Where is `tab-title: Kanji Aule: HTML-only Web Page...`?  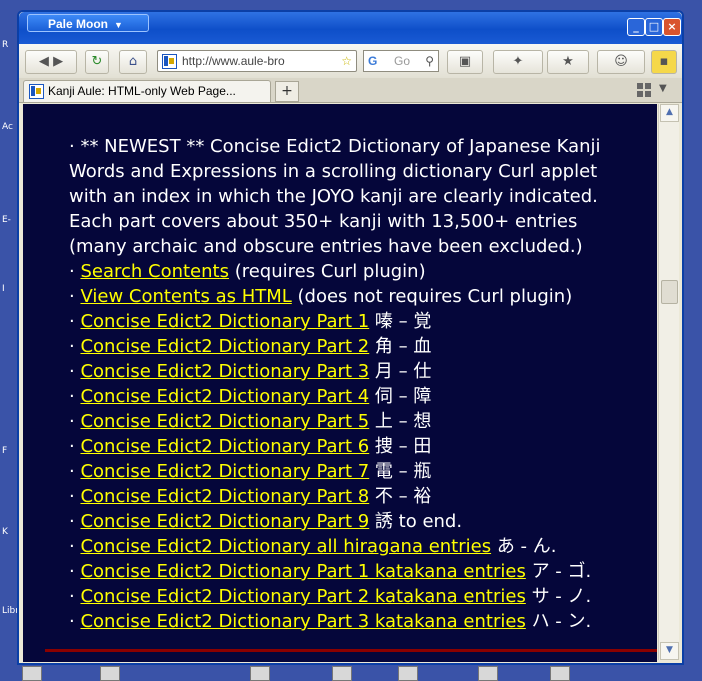
tab-title: Kanji Aule: HTML-only Web Page... is located at coordinates (142, 91).